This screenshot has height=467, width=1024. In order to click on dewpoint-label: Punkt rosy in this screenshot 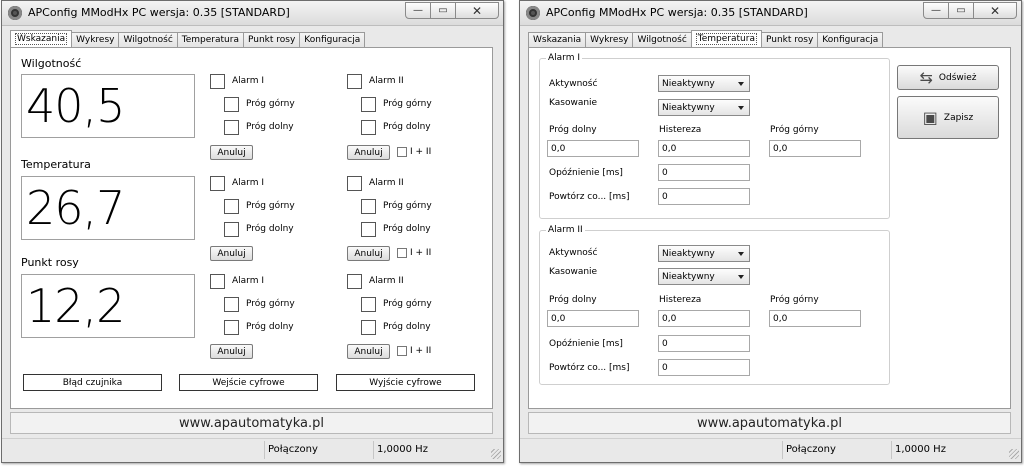, I will do `click(50, 262)`.